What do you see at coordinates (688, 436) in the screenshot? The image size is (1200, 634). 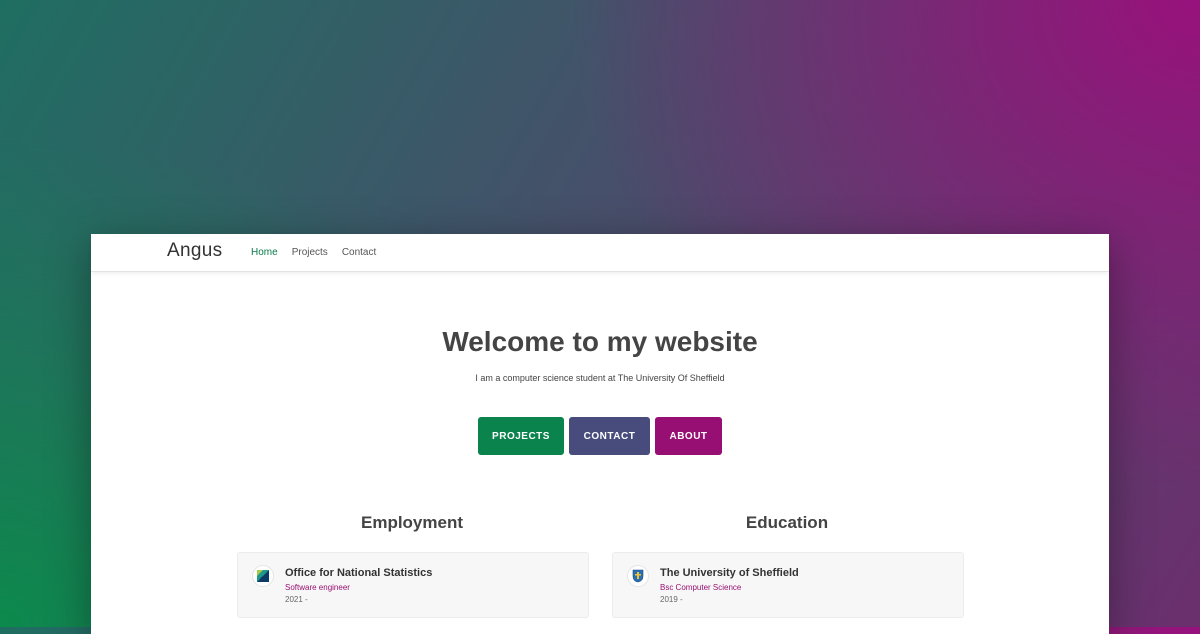 I see `about-button: ABOUT` at bounding box center [688, 436].